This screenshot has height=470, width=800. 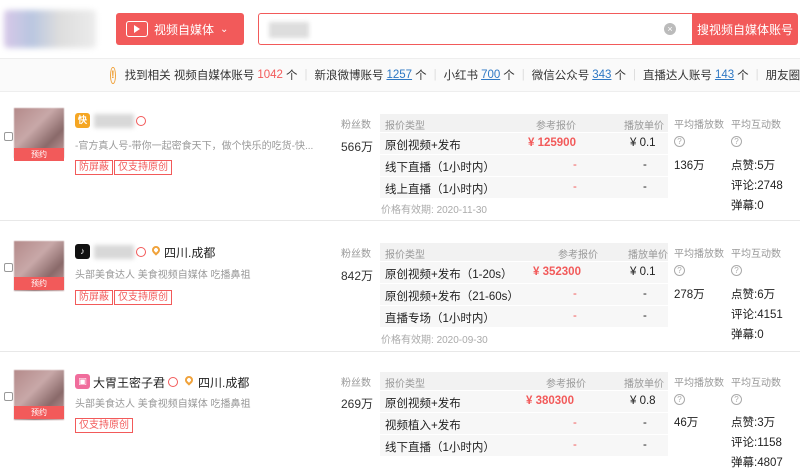 What do you see at coordinates (724, 75) in the screenshot?
I see `summary-item-count: 143` at bounding box center [724, 75].